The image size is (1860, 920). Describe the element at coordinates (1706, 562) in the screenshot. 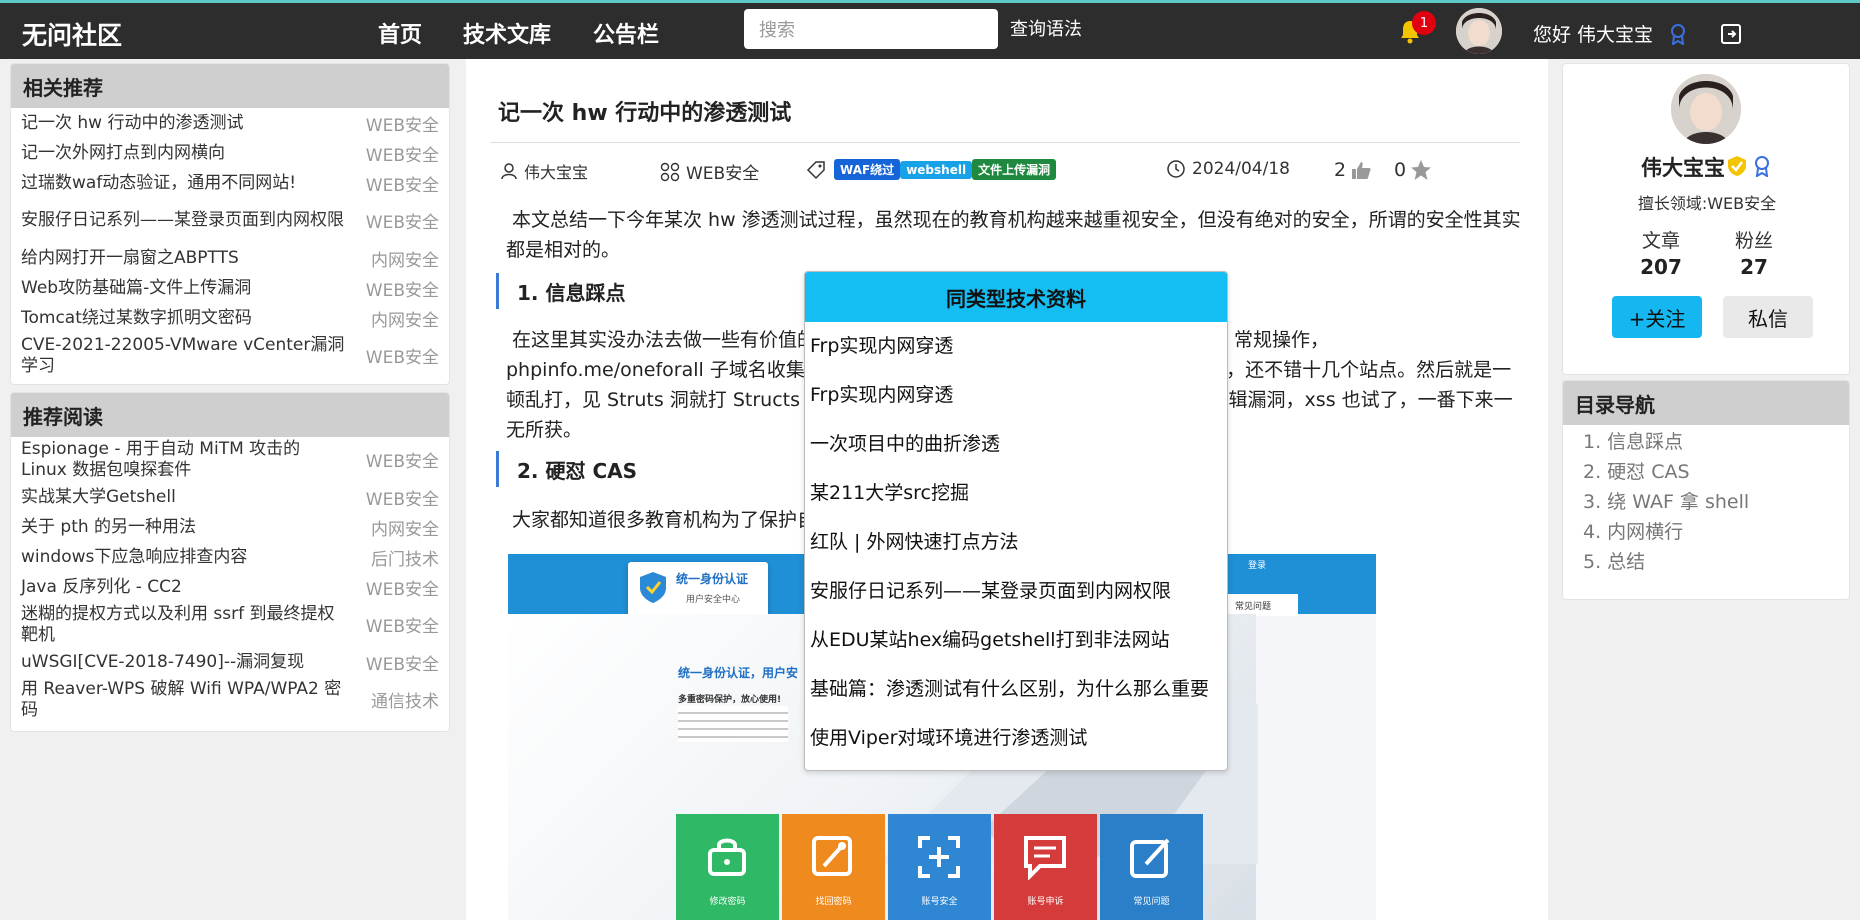

I see `toc-item: 5. 总结` at that location.